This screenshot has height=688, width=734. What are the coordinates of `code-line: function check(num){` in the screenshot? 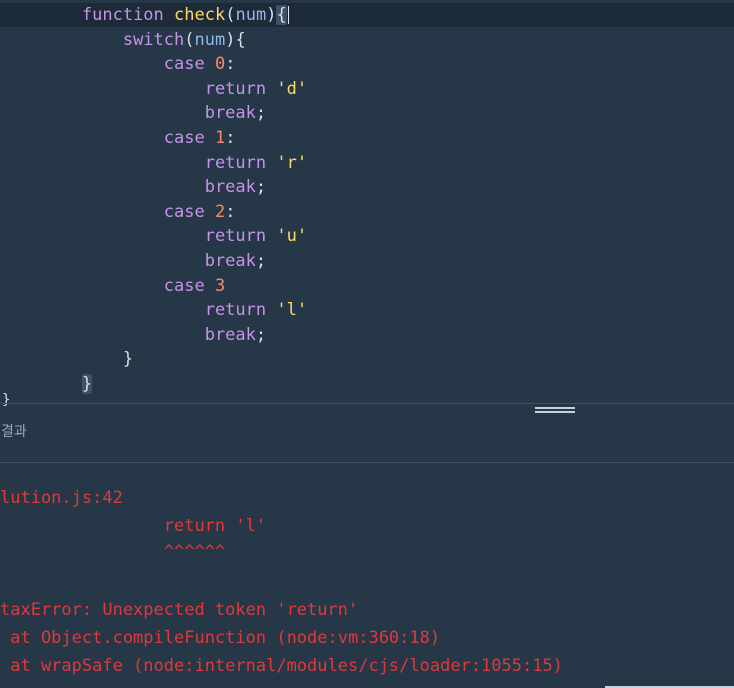 It's located at (367, 15).